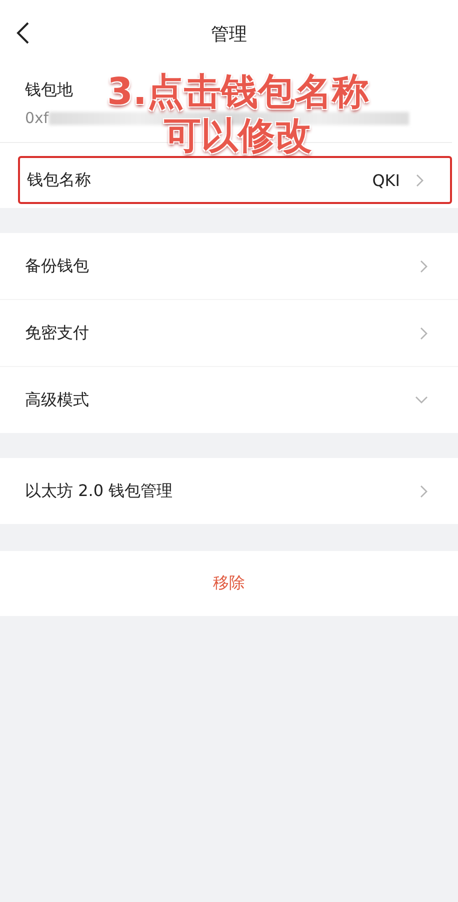  Describe the element at coordinates (57, 400) in the screenshot. I see `row-label: 高级模式` at that location.